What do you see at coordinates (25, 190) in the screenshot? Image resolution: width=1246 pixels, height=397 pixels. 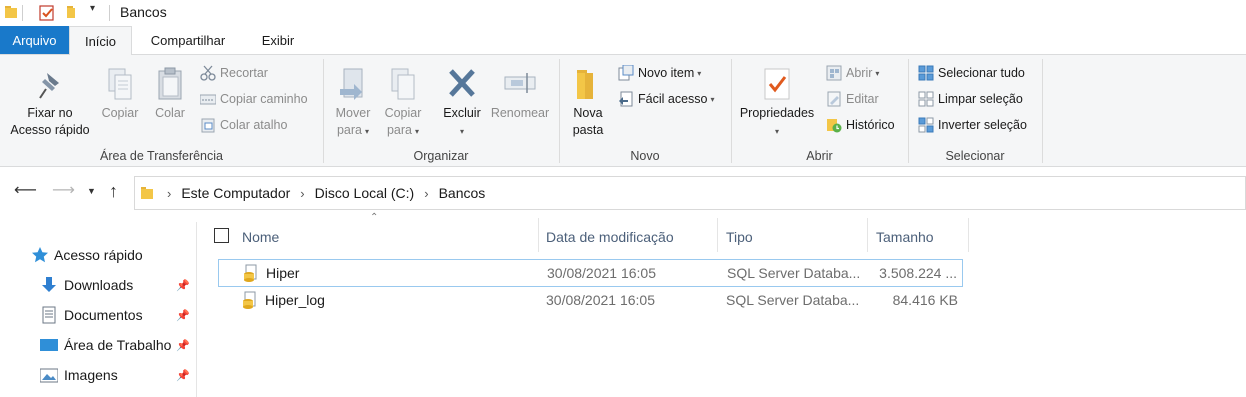 I see `back-button: ⟵` at bounding box center [25, 190].